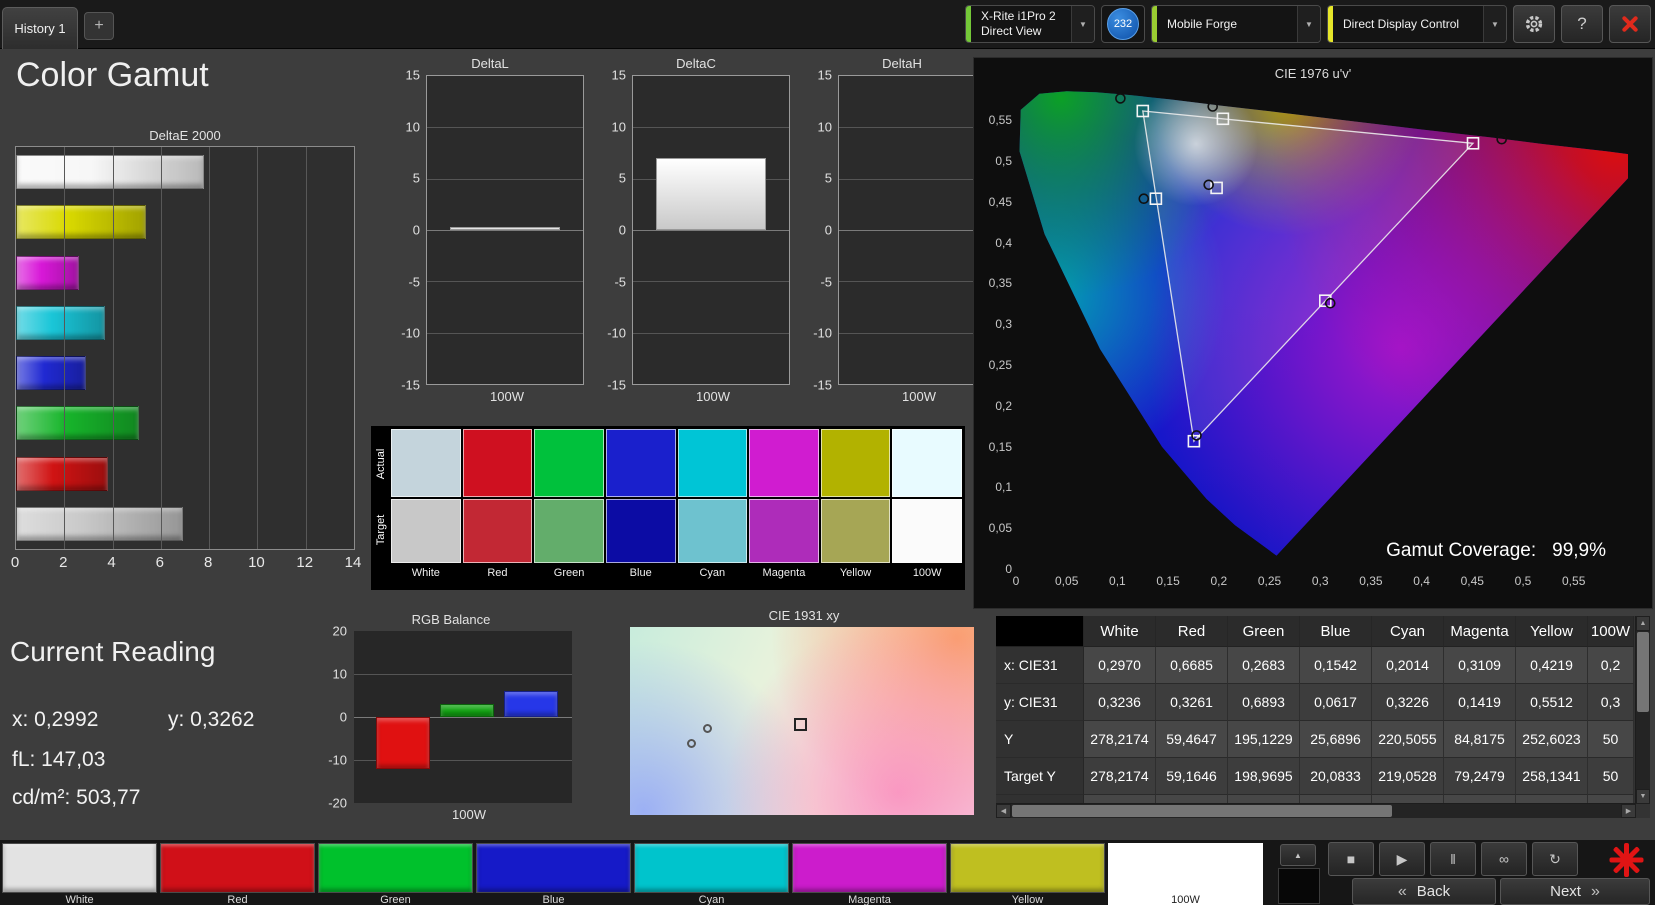  I want to click on pattern-swatch-white: White, so click(79, 874).